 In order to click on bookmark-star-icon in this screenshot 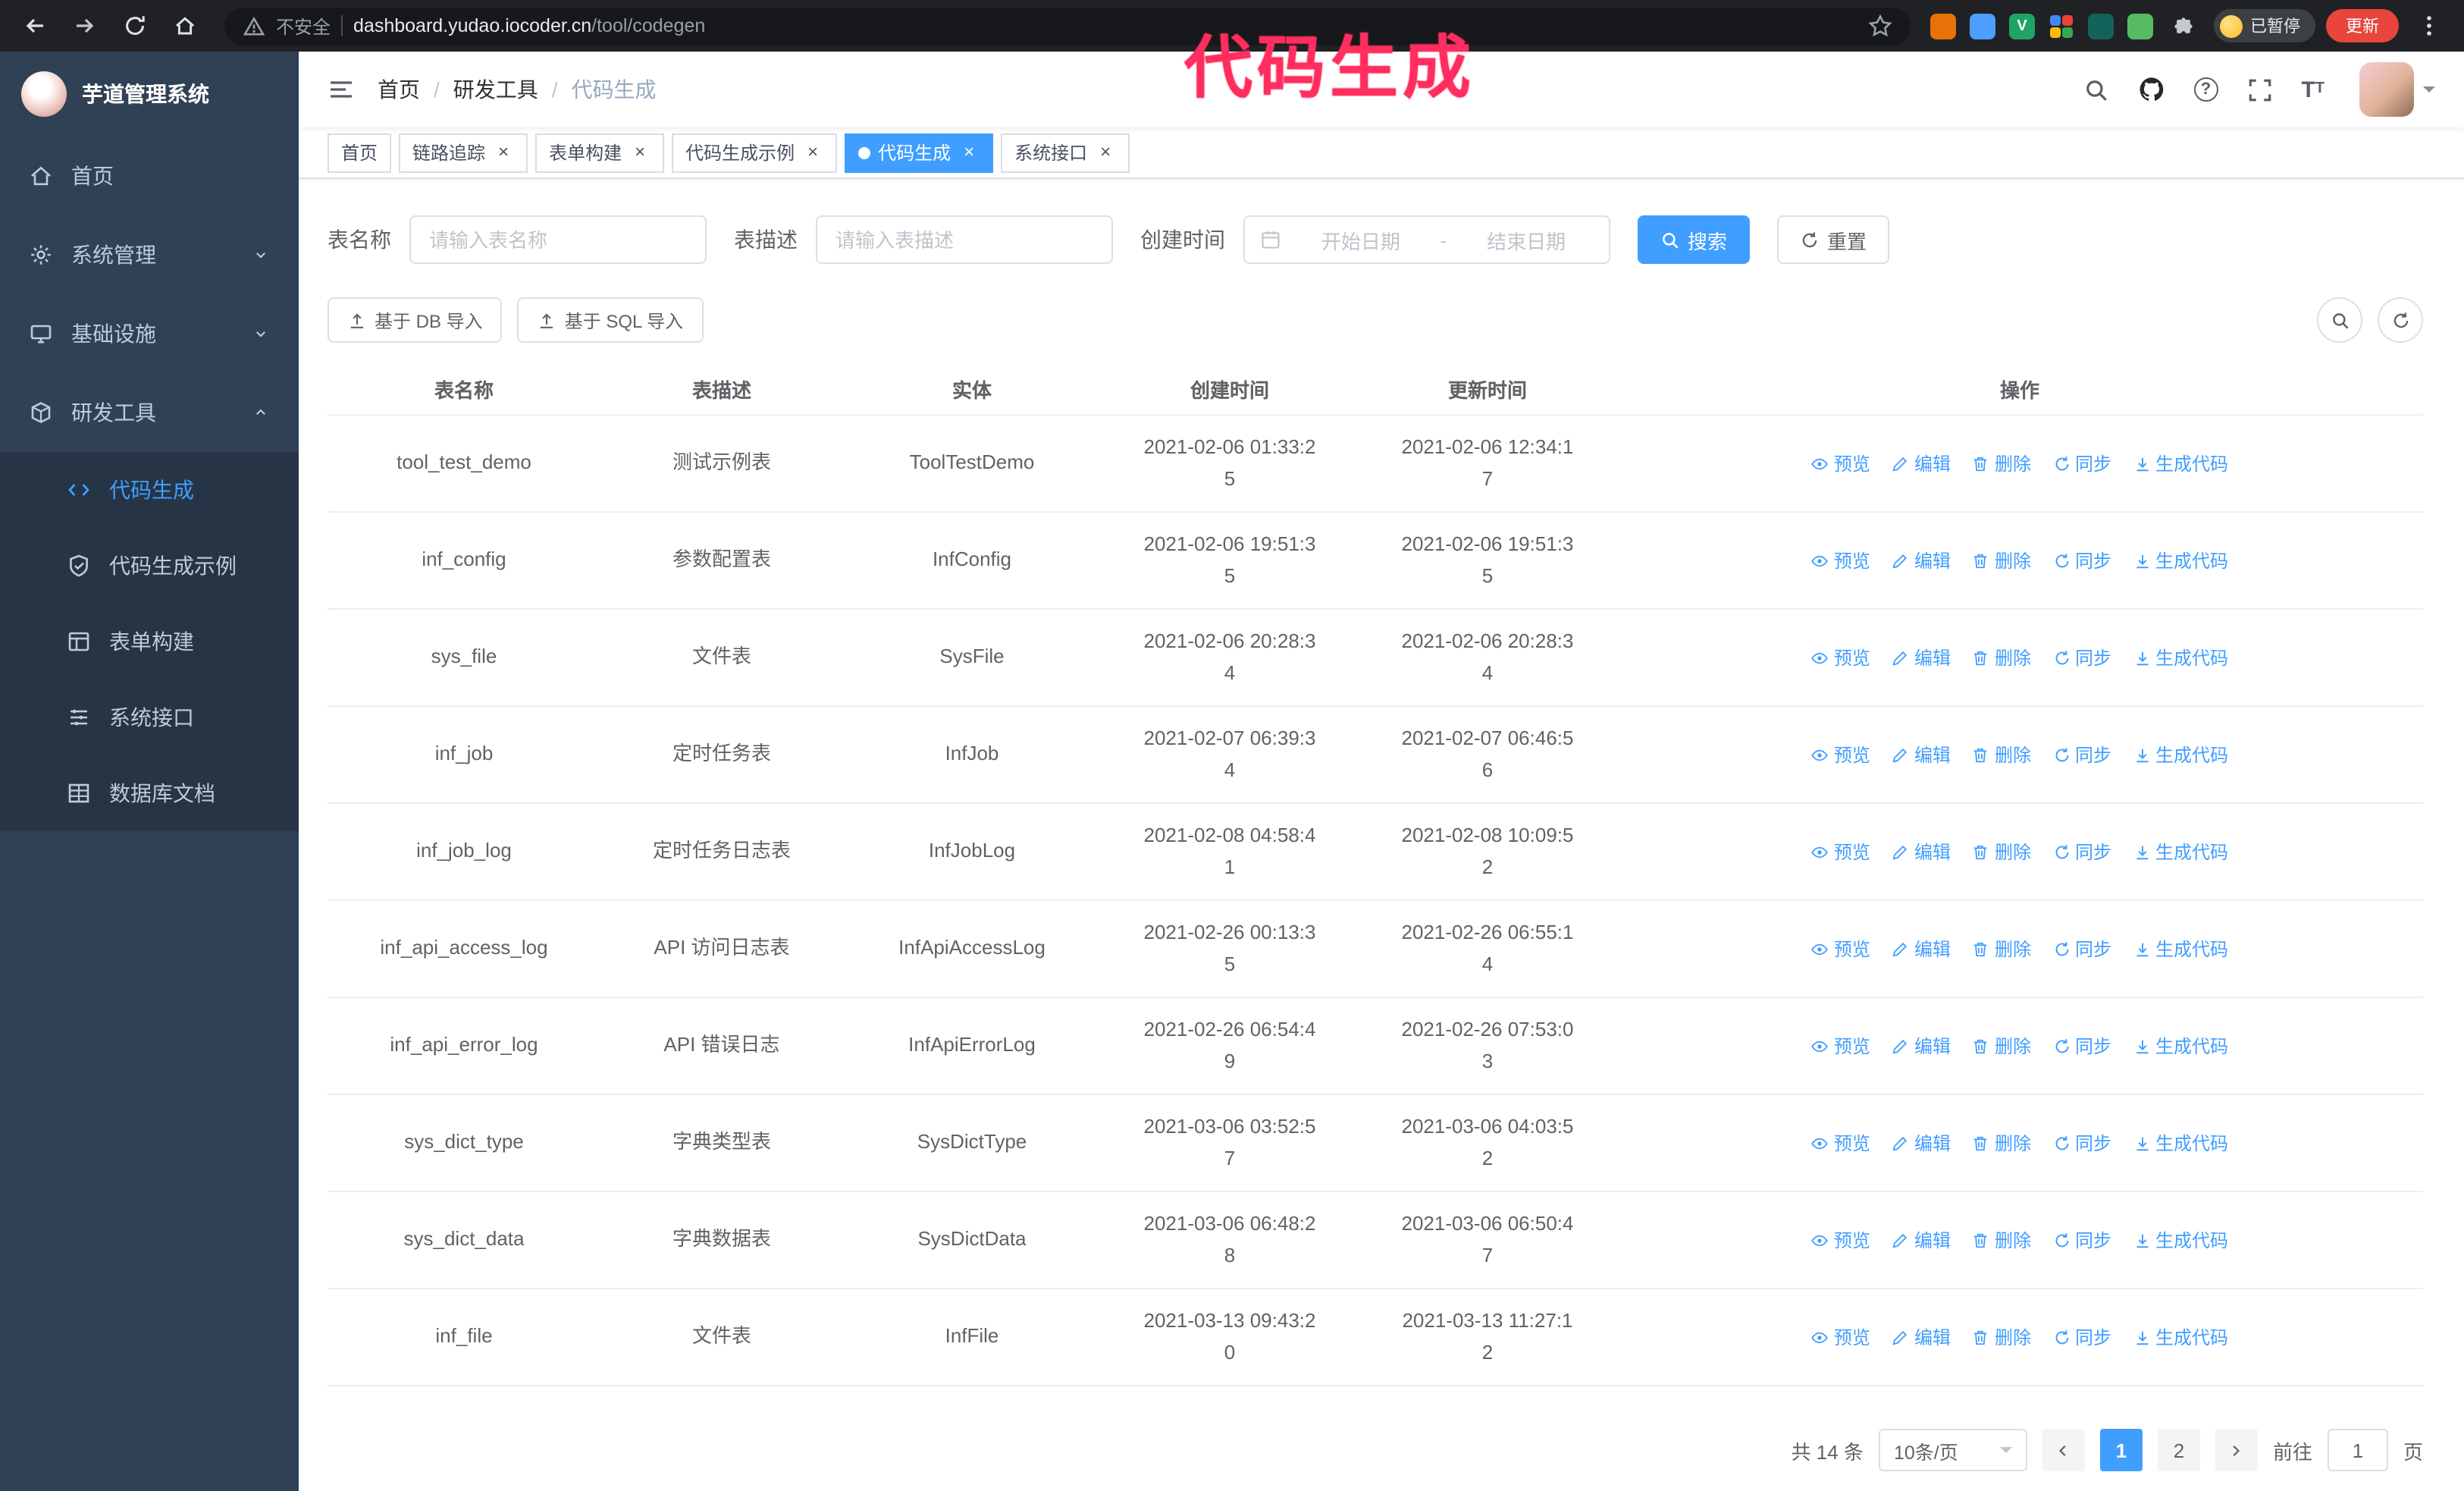, I will do `click(1880, 26)`.